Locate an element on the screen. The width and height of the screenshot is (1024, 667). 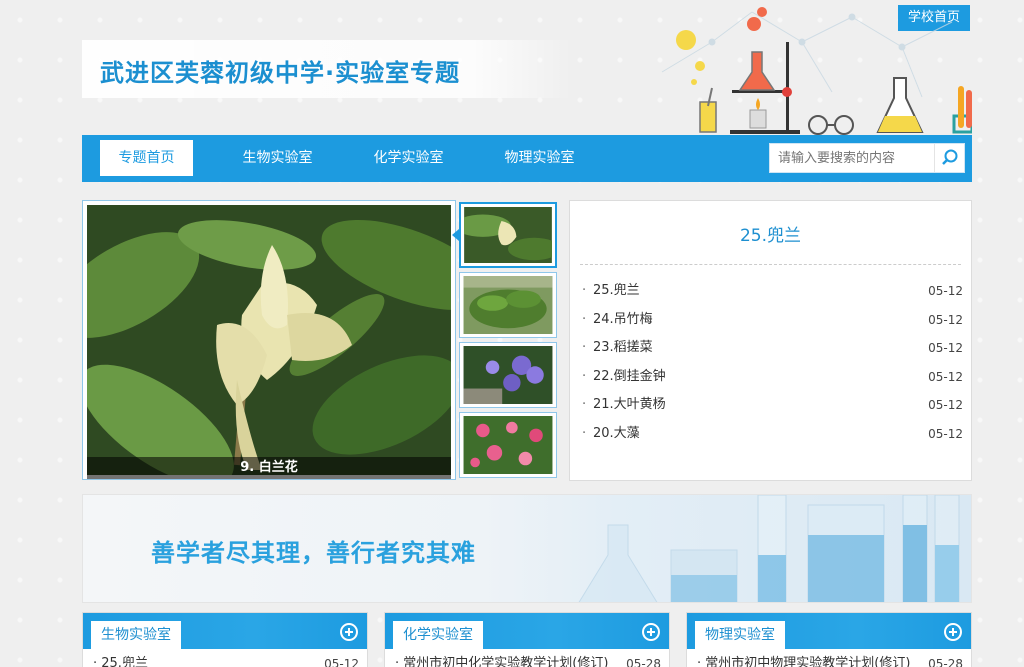
search-box is located at coordinates (867, 158).